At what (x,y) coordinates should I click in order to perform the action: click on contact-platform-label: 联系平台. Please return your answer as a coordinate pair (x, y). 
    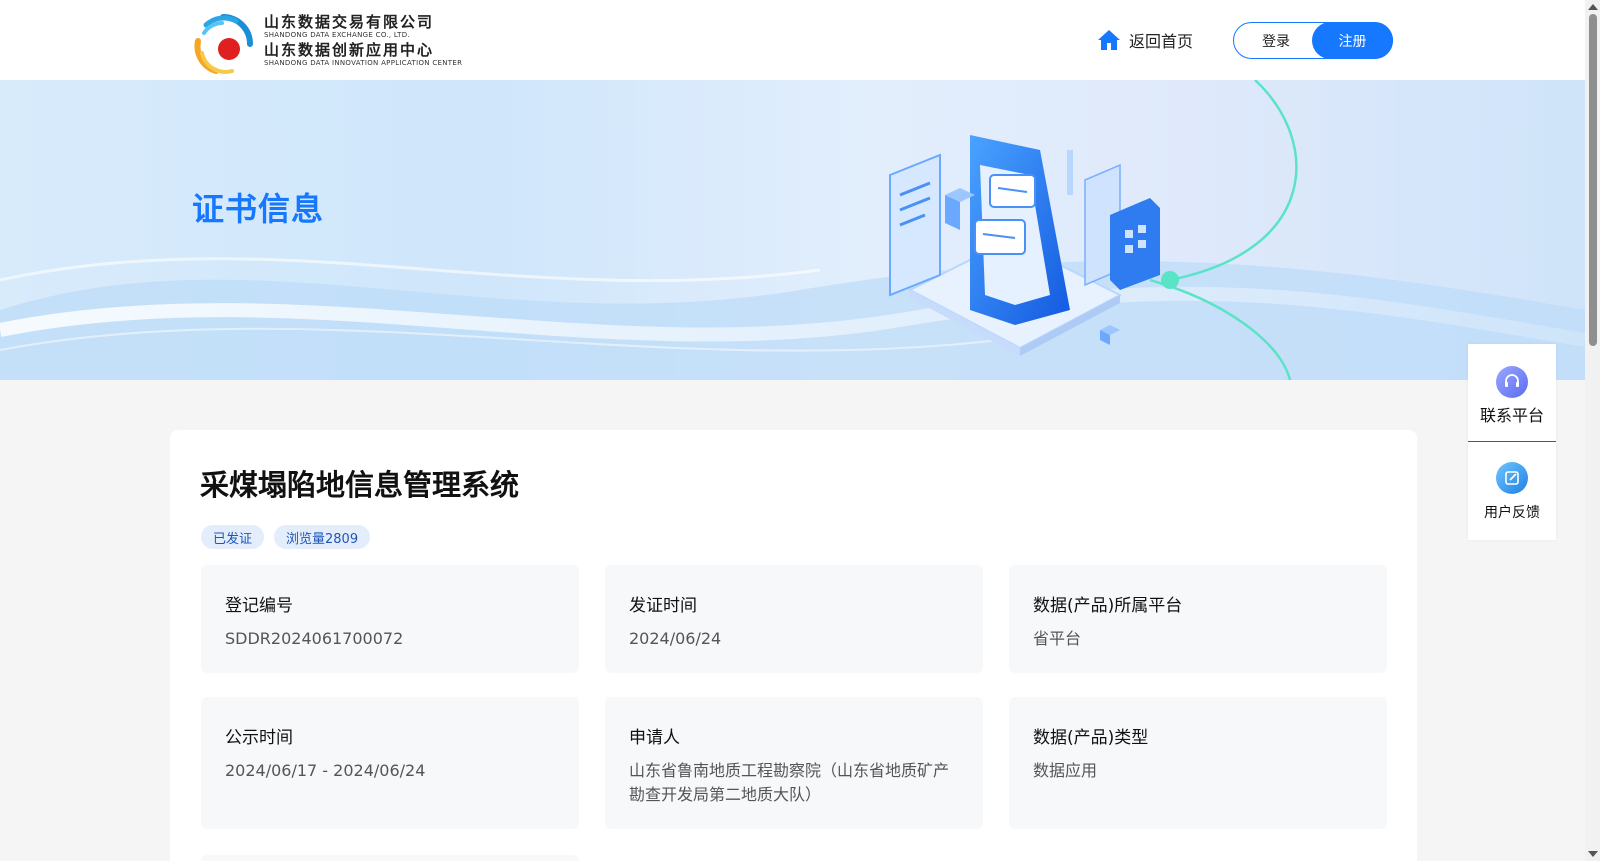
    Looking at the image, I should click on (1511, 415).